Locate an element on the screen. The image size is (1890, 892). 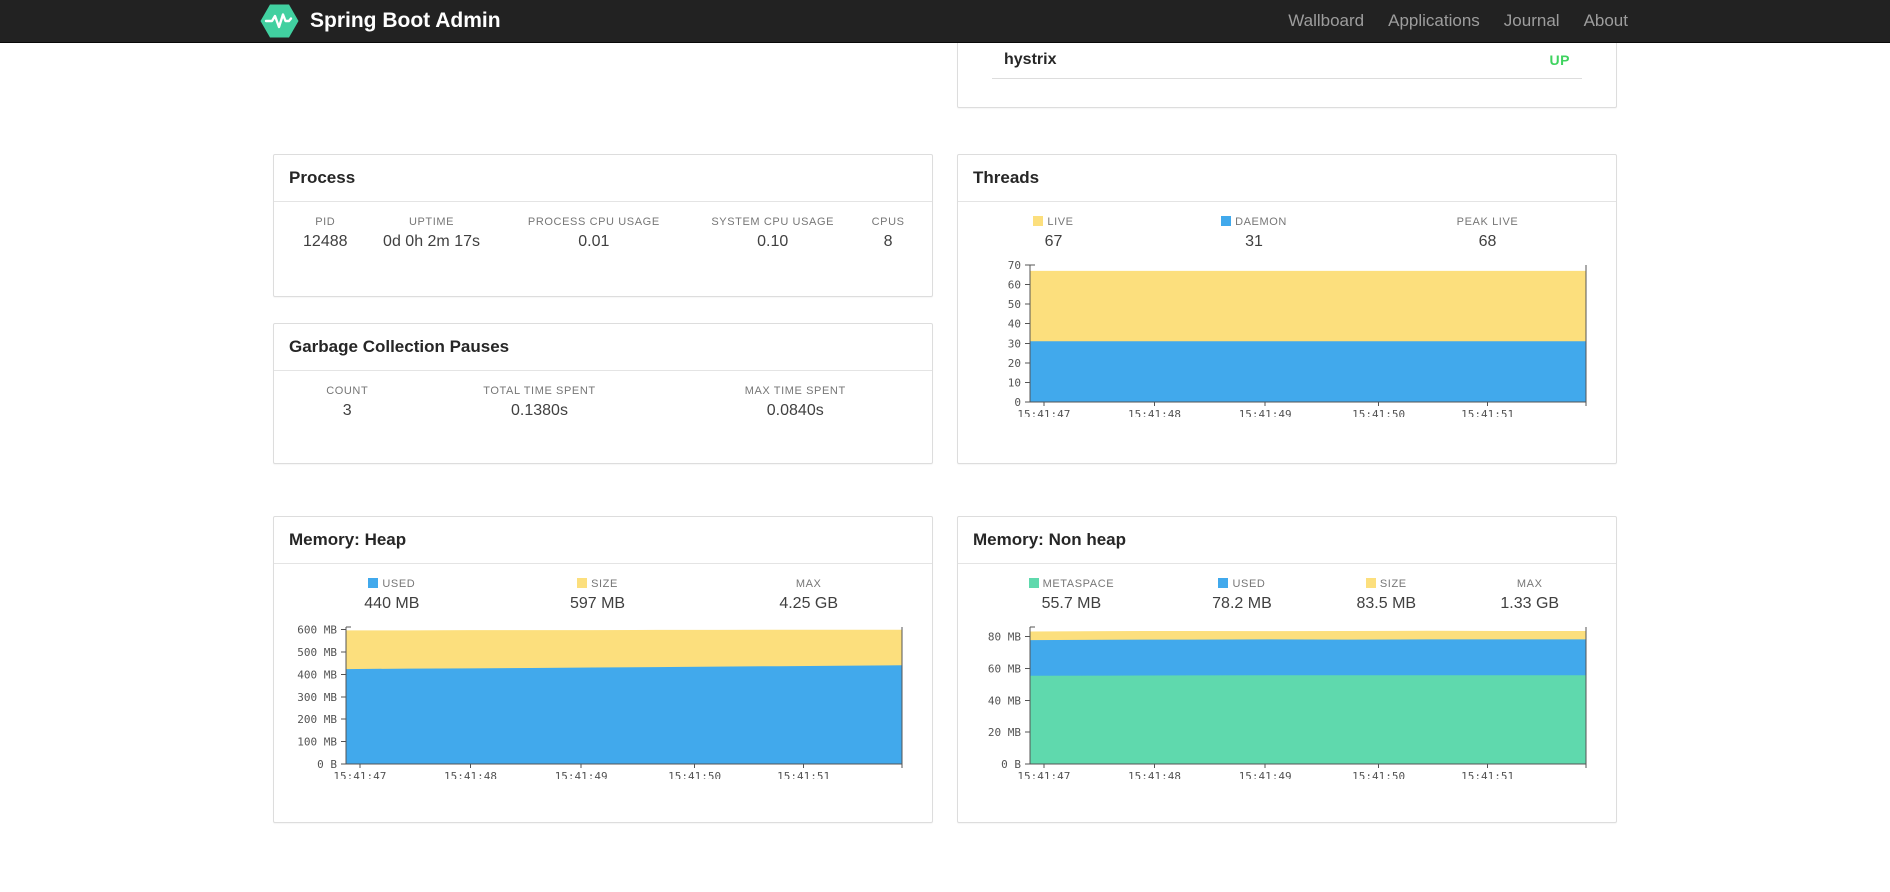
application-list-panel: hystrix UP is located at coordinates (1287, 75).